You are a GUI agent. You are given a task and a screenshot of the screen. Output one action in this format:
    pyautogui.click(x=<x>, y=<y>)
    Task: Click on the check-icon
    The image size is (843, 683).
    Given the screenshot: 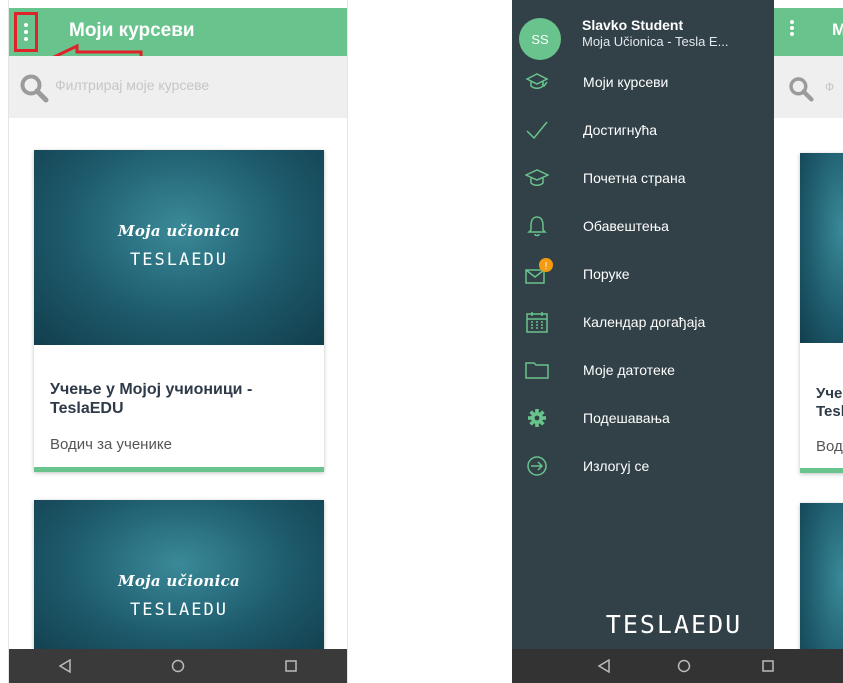 What is the action you would take?
    pyautogui.click(x=537, y=130)
    